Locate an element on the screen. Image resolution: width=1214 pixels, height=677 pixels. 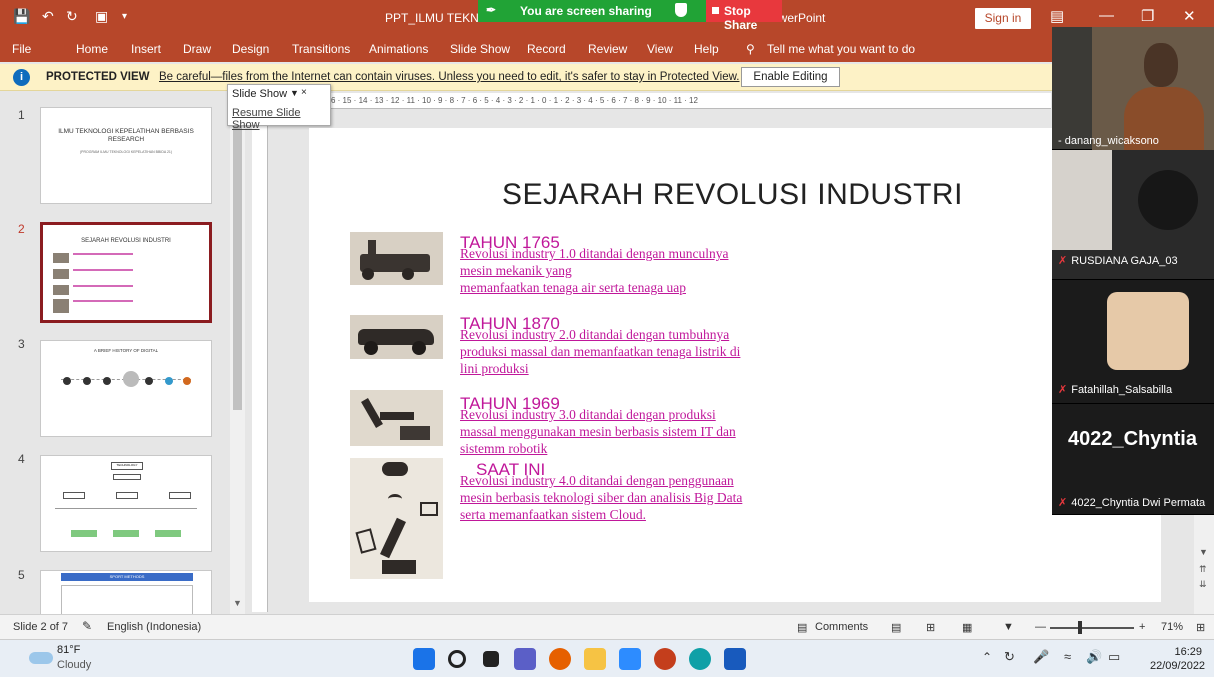
zoom-slider-knob is located at coordinates (1080, 627).